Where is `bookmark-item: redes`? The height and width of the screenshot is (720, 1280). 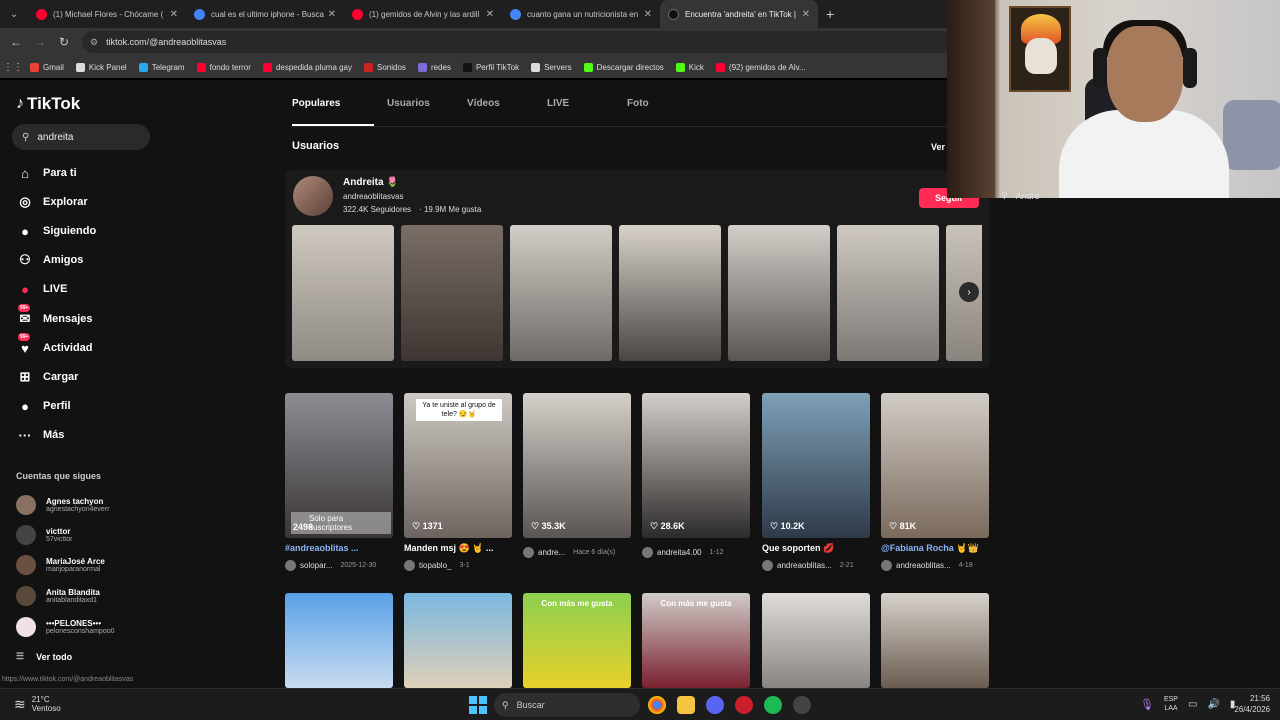
bookmark-item: redes is located at coordinates (434, 67).